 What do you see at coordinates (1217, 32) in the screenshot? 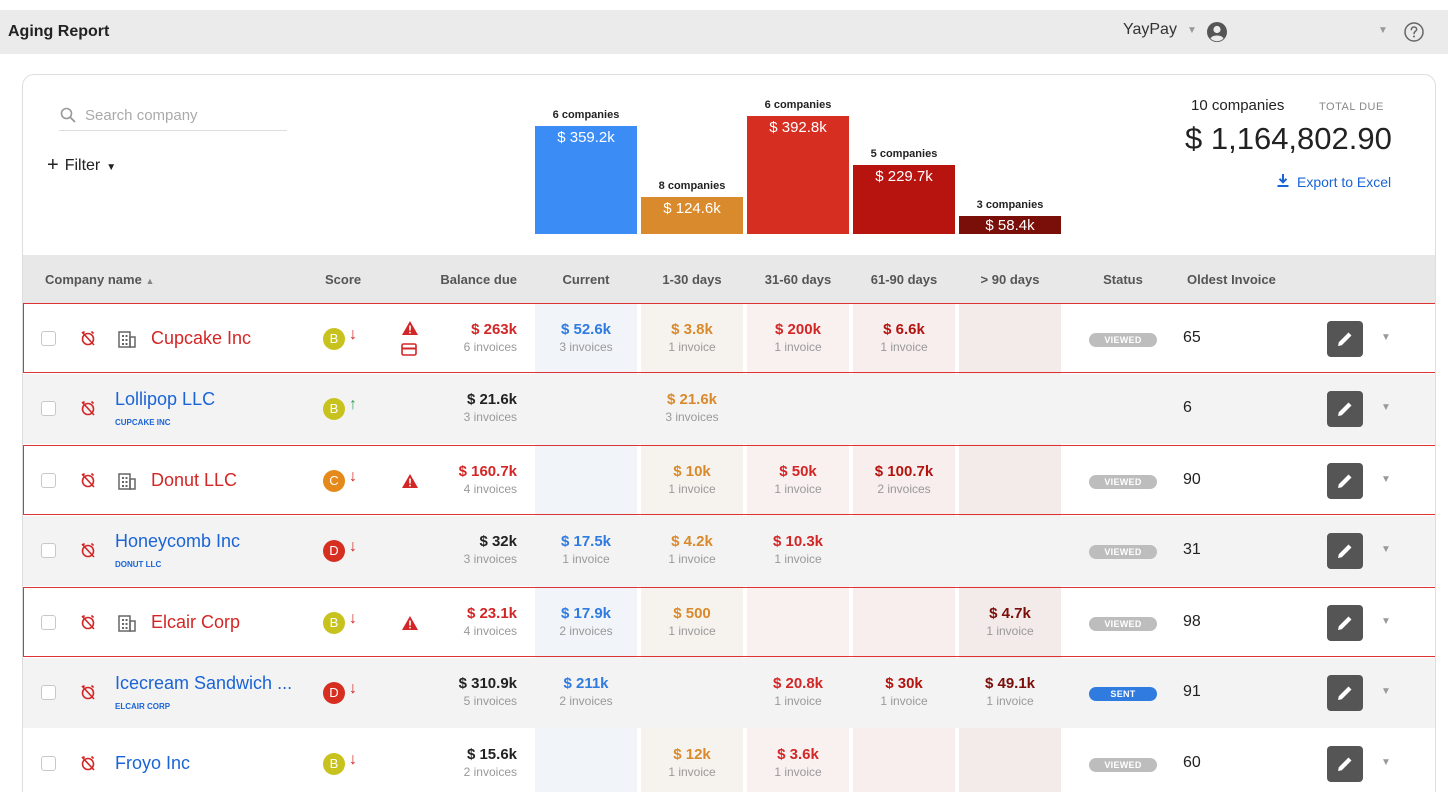
I see `user-account-icon` at bounding box center [1217, 32].